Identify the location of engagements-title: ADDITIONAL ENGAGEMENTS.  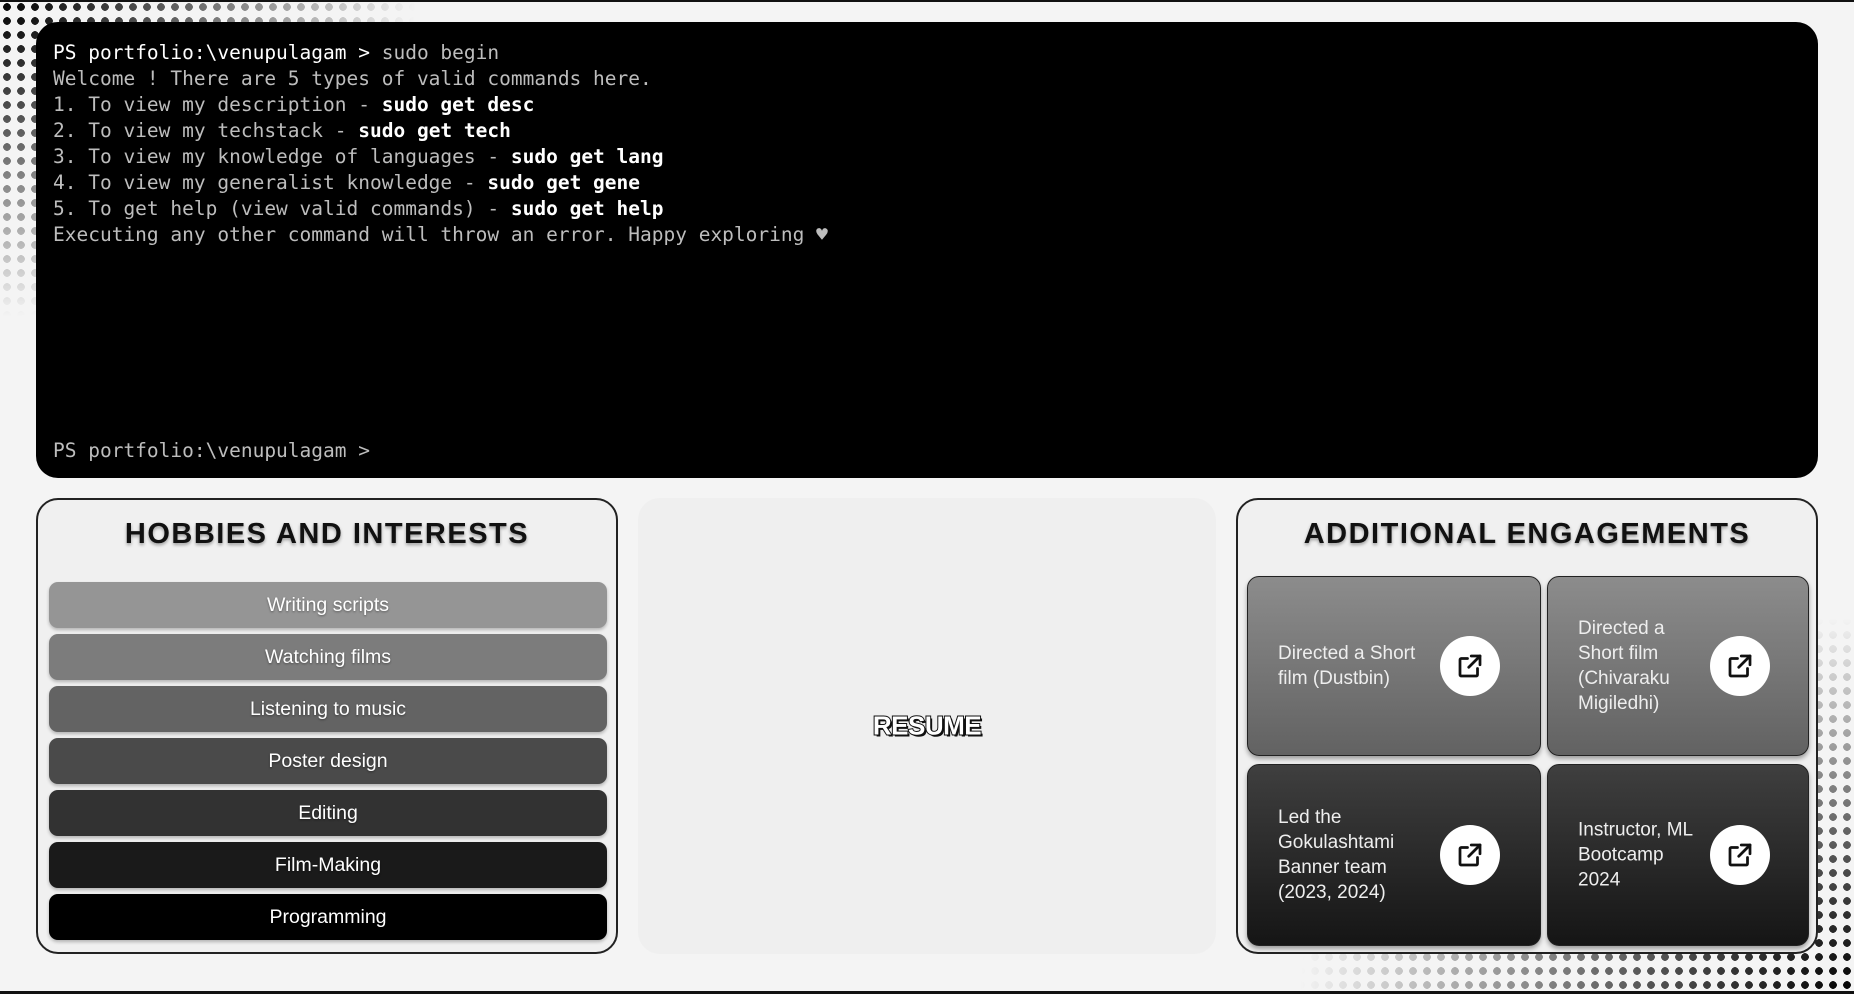
(1527, 534).